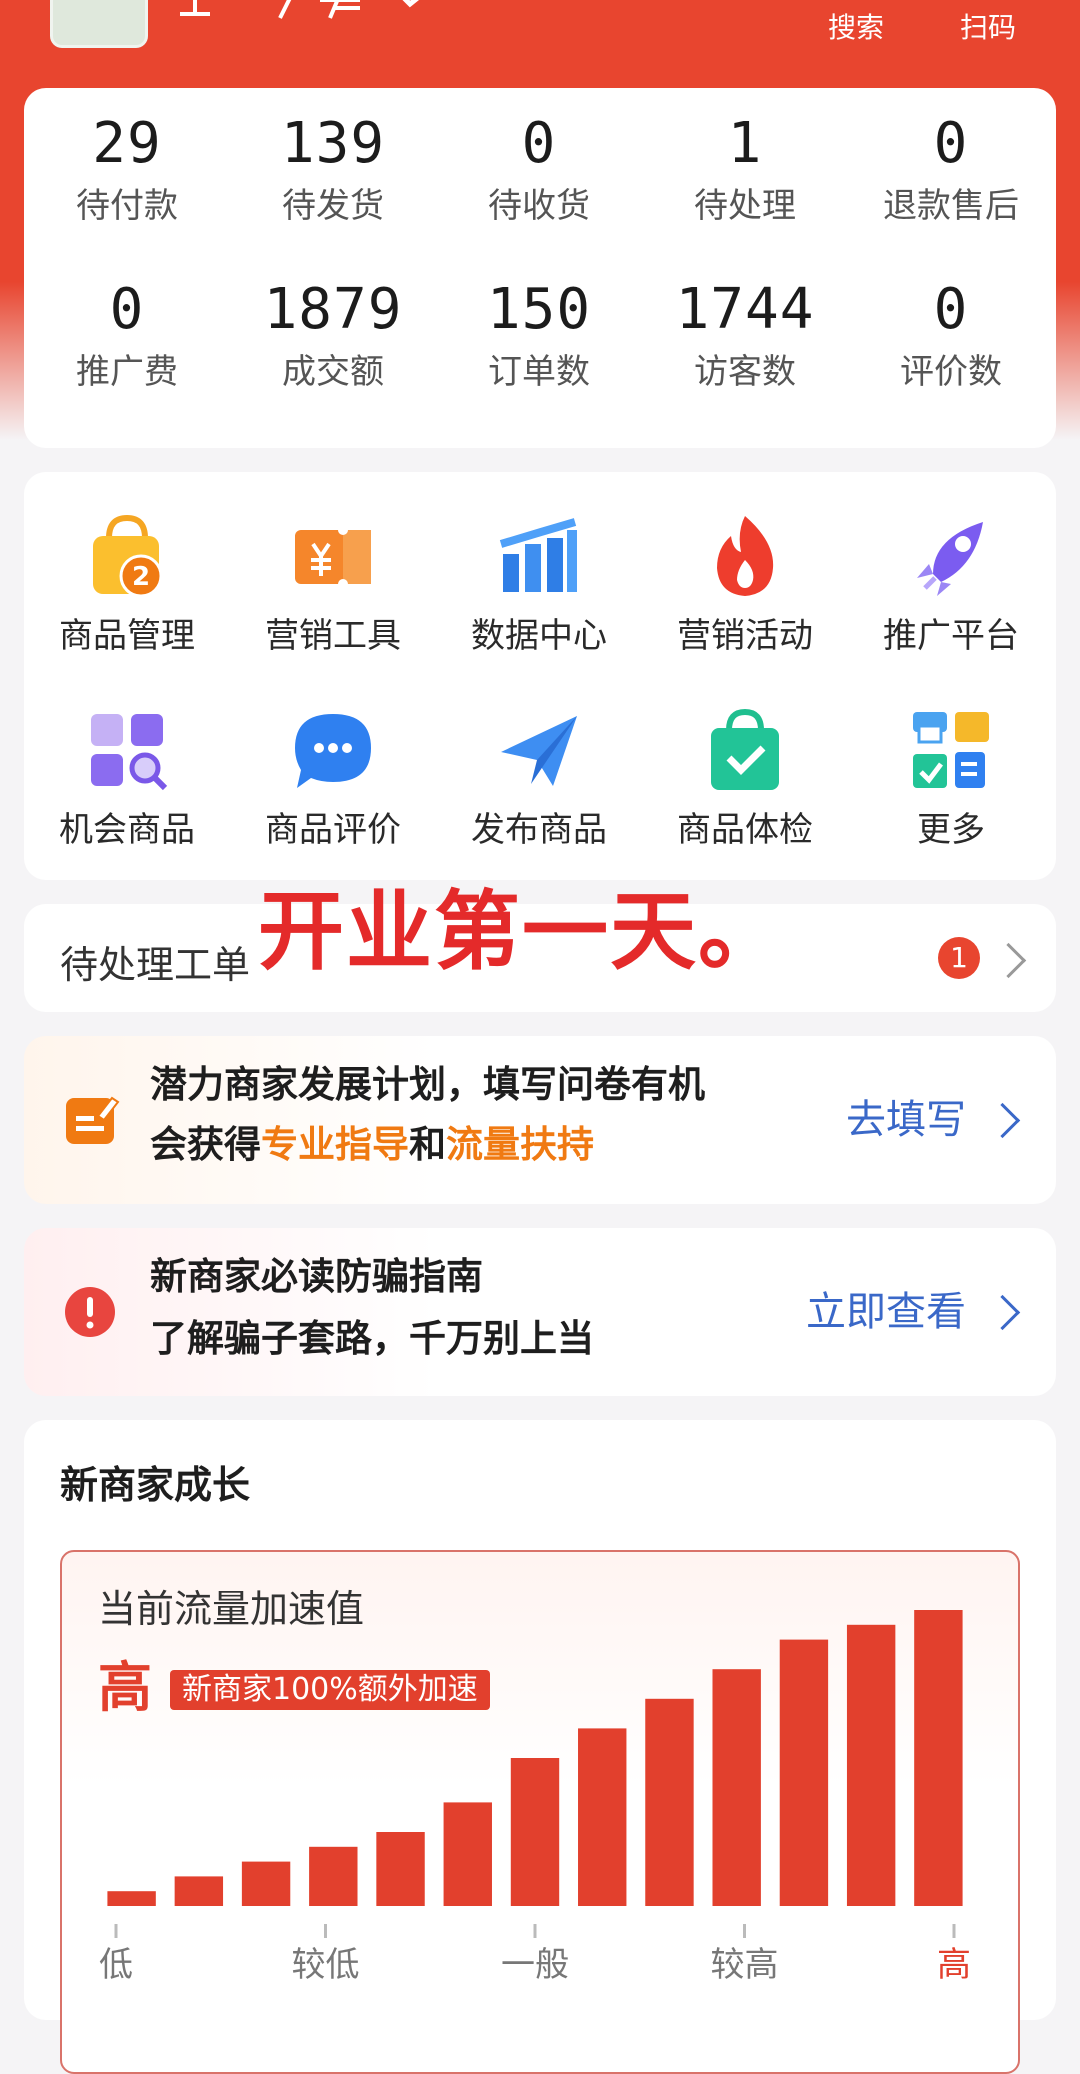  I want to click on stat-item: 0 评价数, so click(951, 336).